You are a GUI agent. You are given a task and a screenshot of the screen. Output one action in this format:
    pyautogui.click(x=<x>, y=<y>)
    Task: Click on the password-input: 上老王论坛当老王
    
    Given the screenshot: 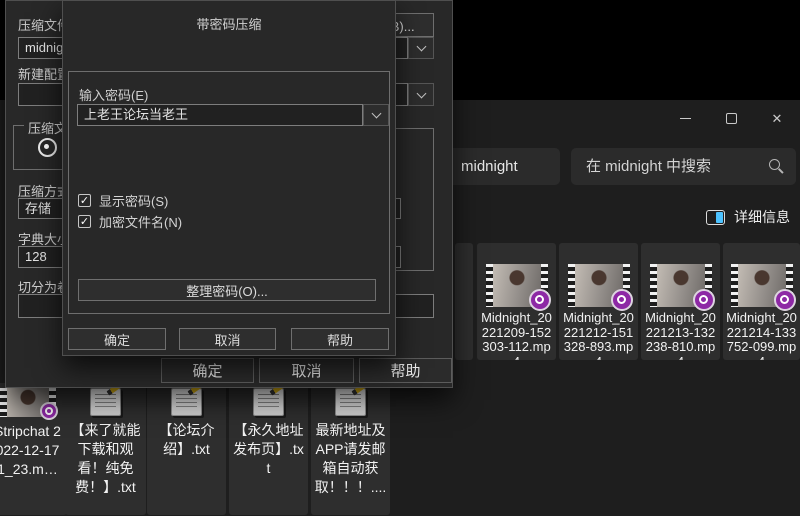 What is the action you would take?
    pyautogui.click(x=220, y=115)
    